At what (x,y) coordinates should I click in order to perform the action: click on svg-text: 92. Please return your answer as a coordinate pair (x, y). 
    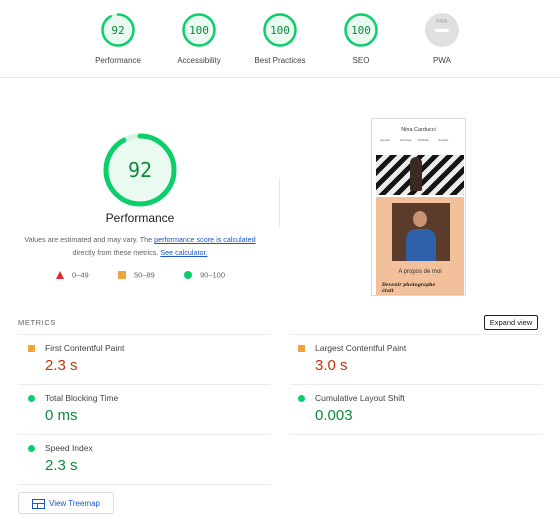
    Looking at the image, I should click on (117, 30).